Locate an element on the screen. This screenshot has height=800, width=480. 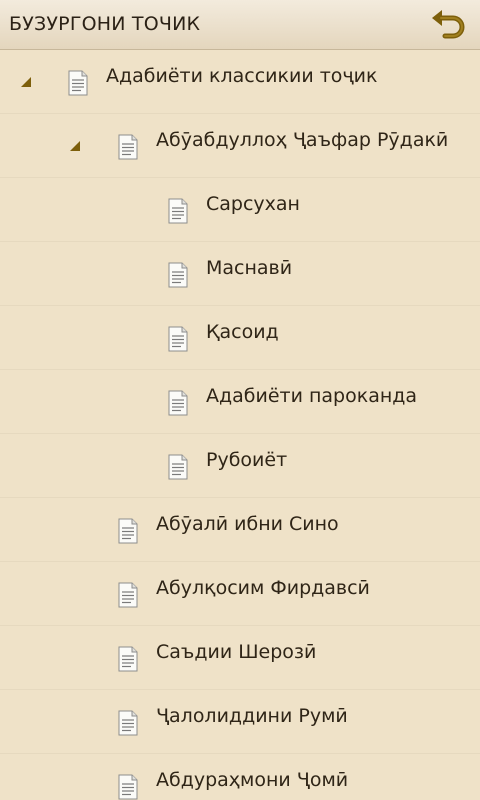
tree-item: Адабиёти пароканда is located at coordinates (240, 402).